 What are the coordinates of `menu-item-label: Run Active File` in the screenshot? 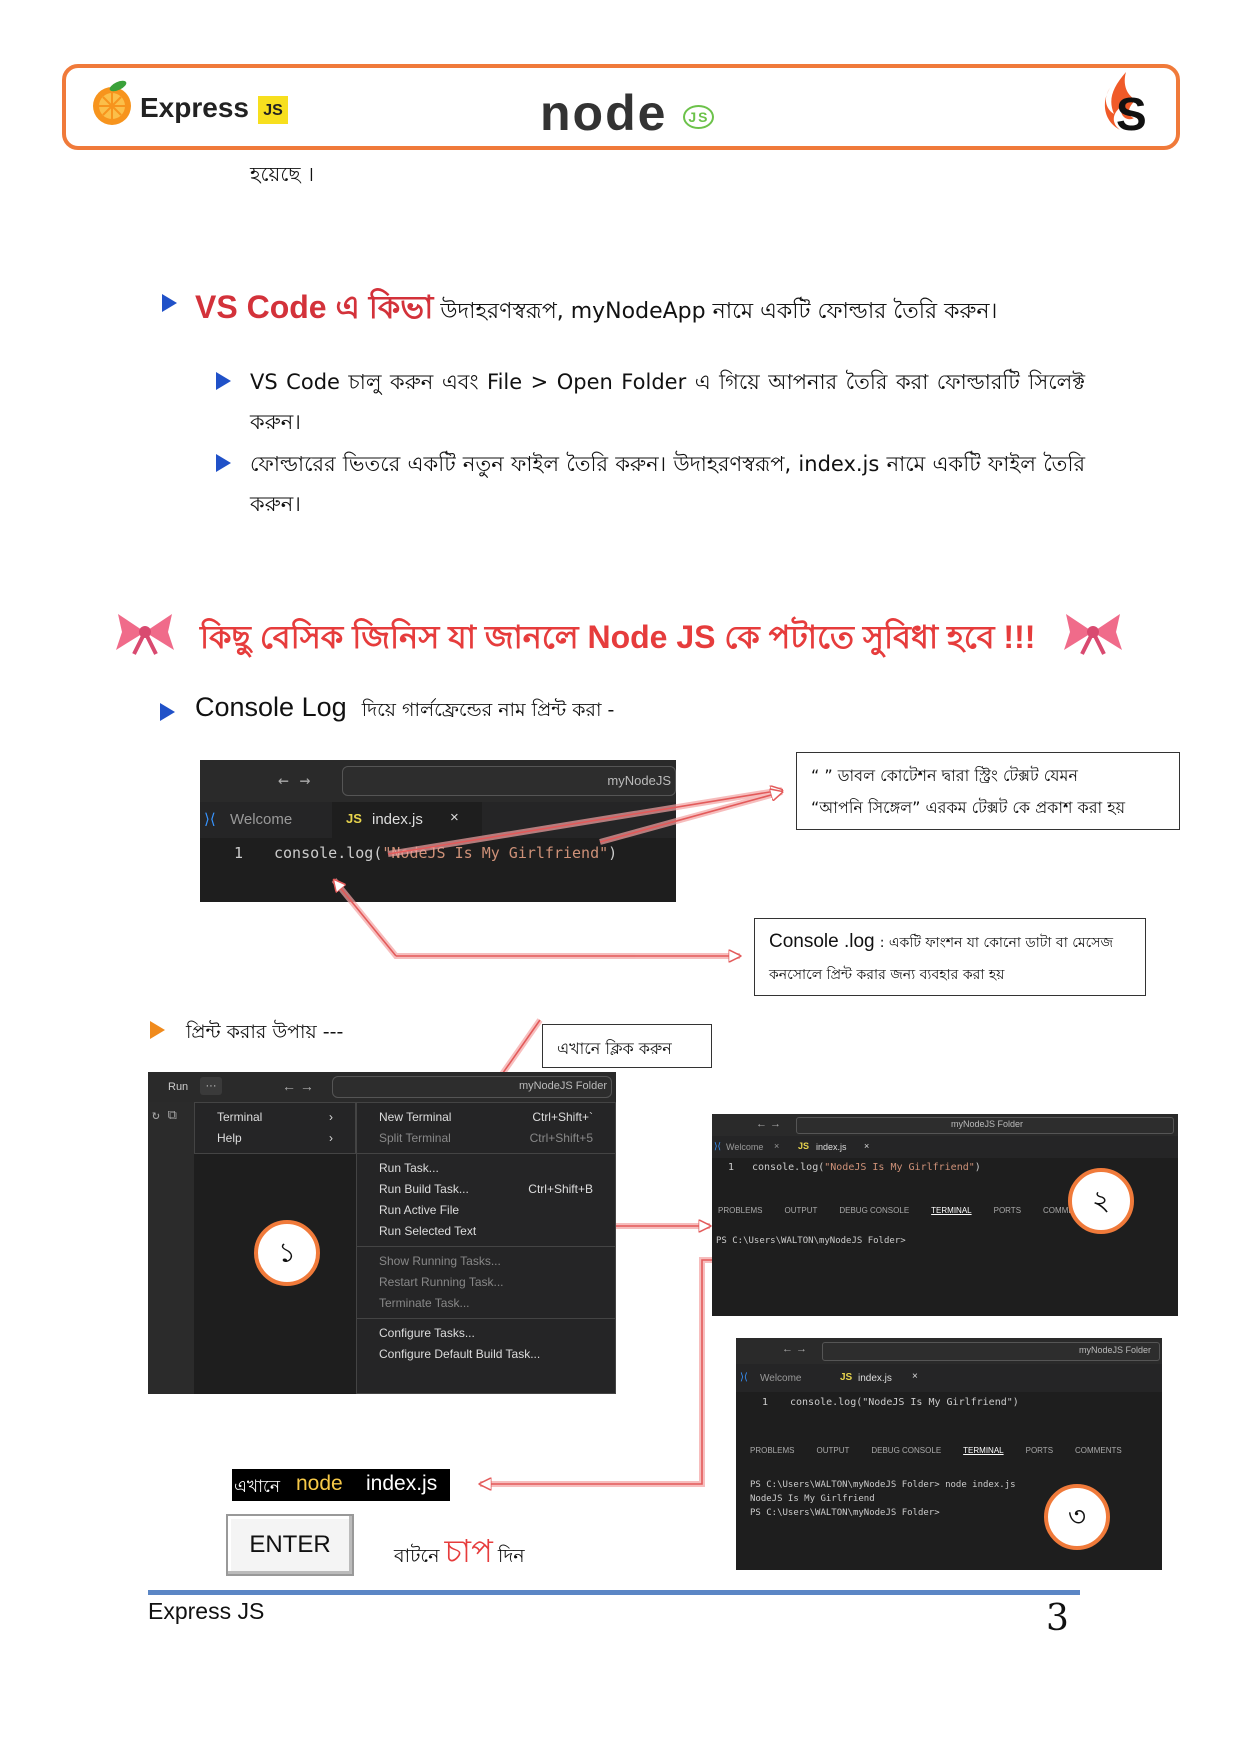 It's located at (419, 1210).